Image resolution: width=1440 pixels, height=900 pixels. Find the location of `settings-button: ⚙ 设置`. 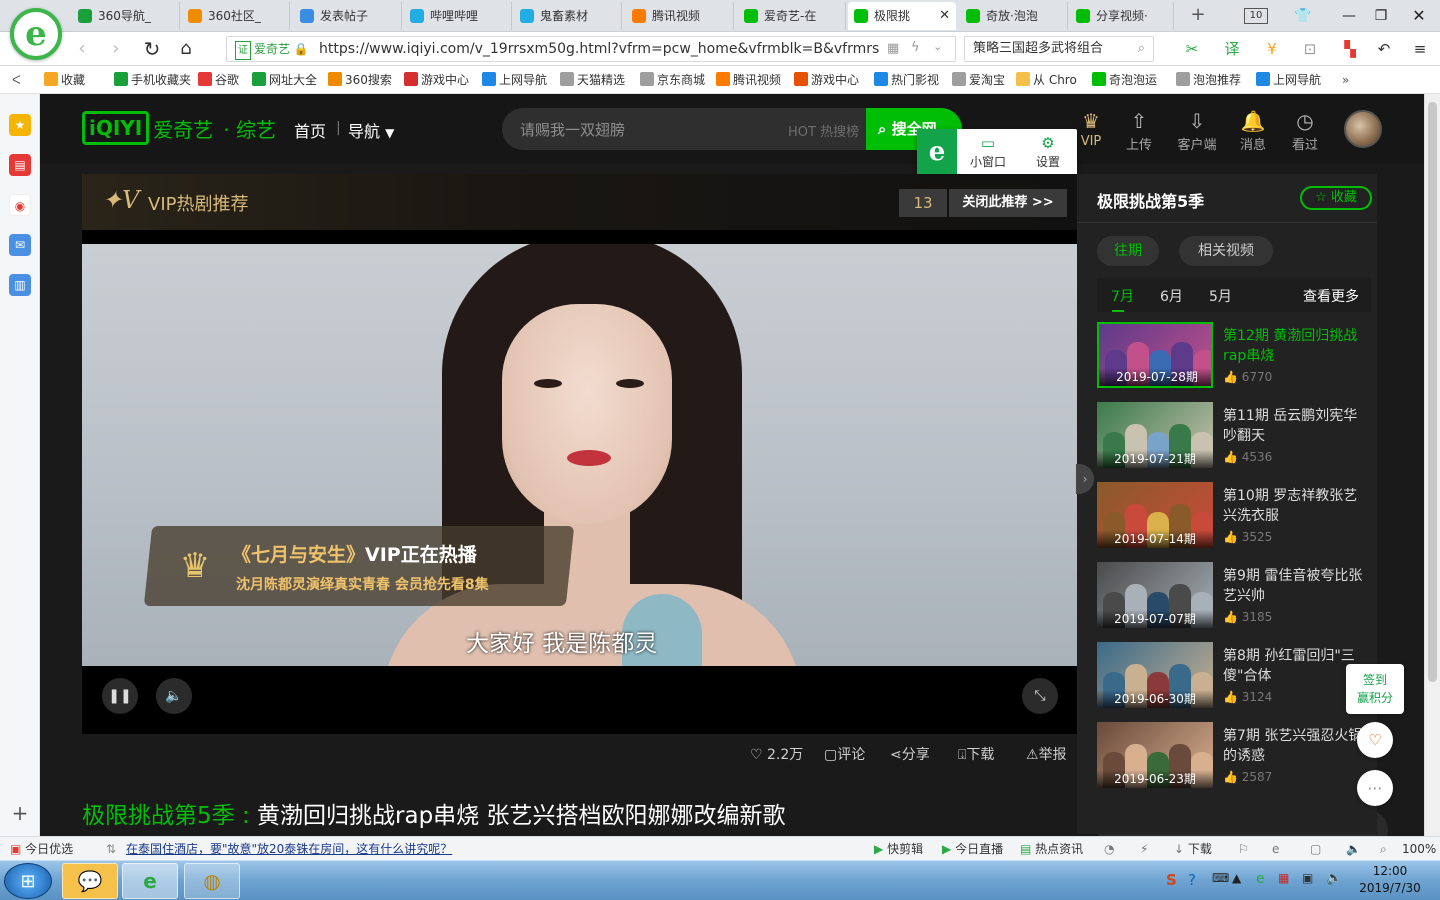

settings-button: ⚙ 设置 is located at coordinates (1048, 151).